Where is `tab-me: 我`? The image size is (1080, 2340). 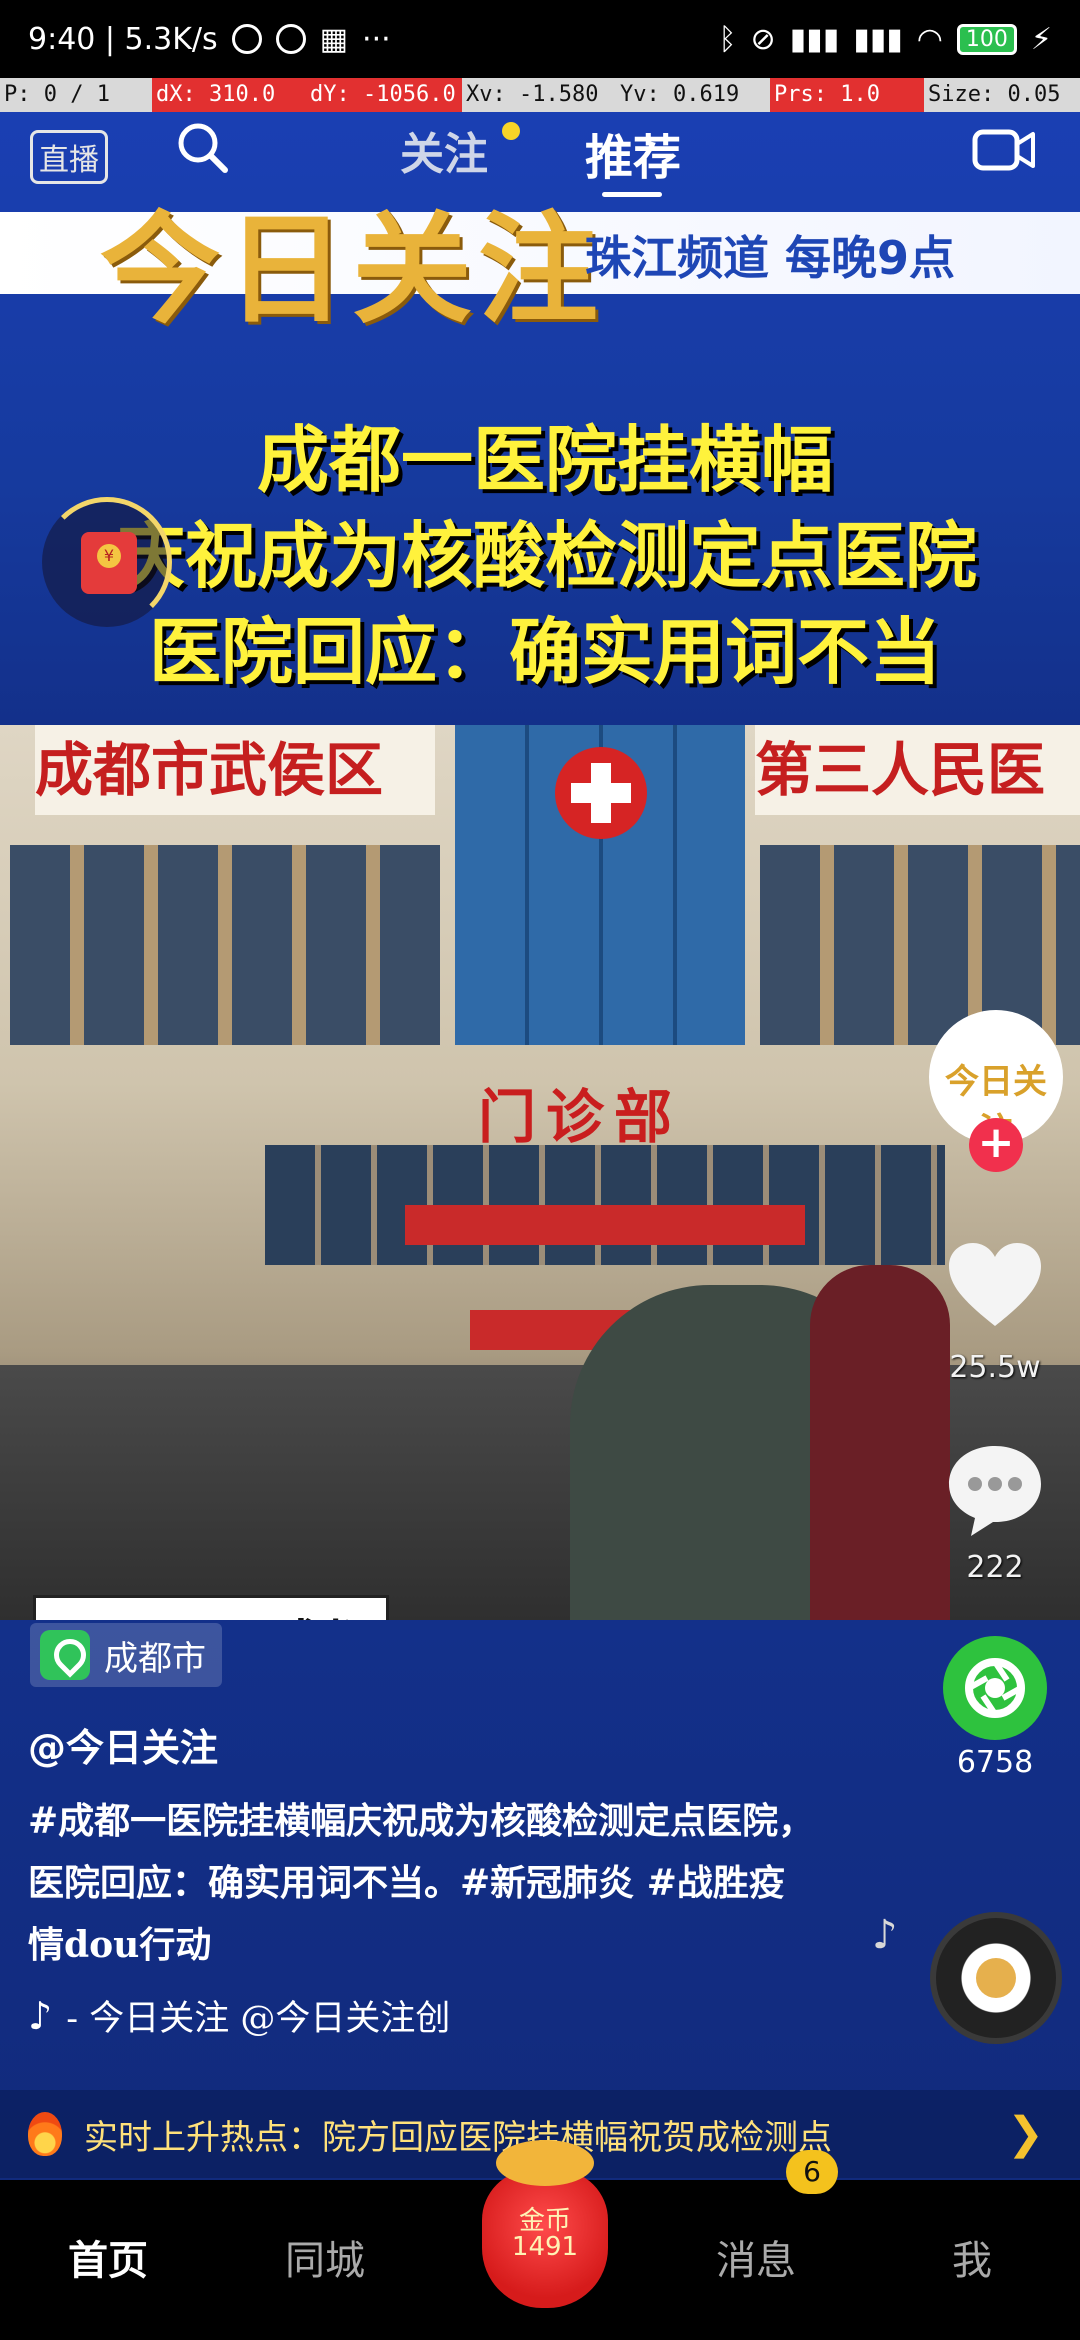 tab-me: 我 is located at coordinates (972, 2257).